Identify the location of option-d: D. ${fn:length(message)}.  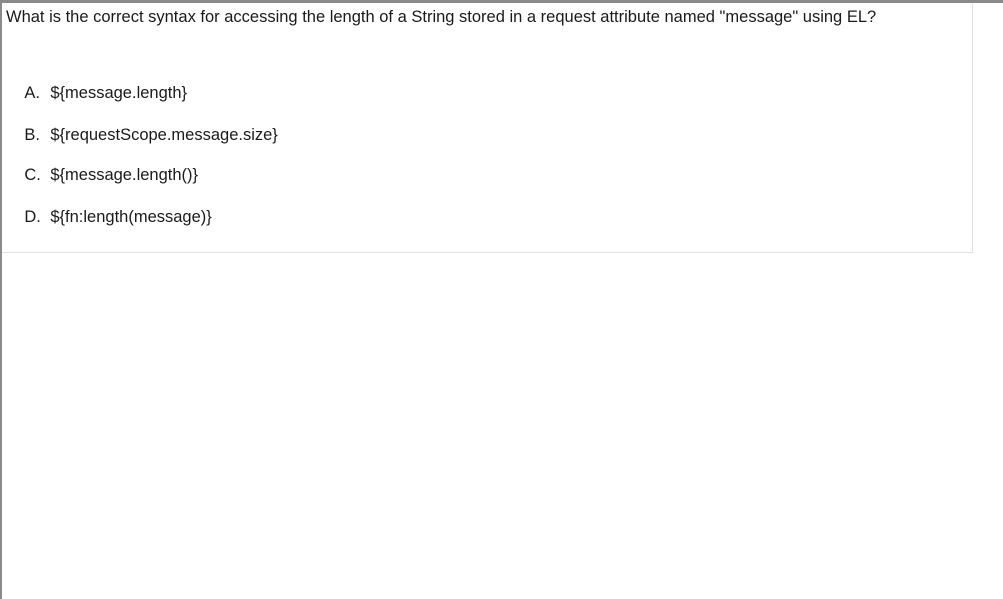
(109, 217).